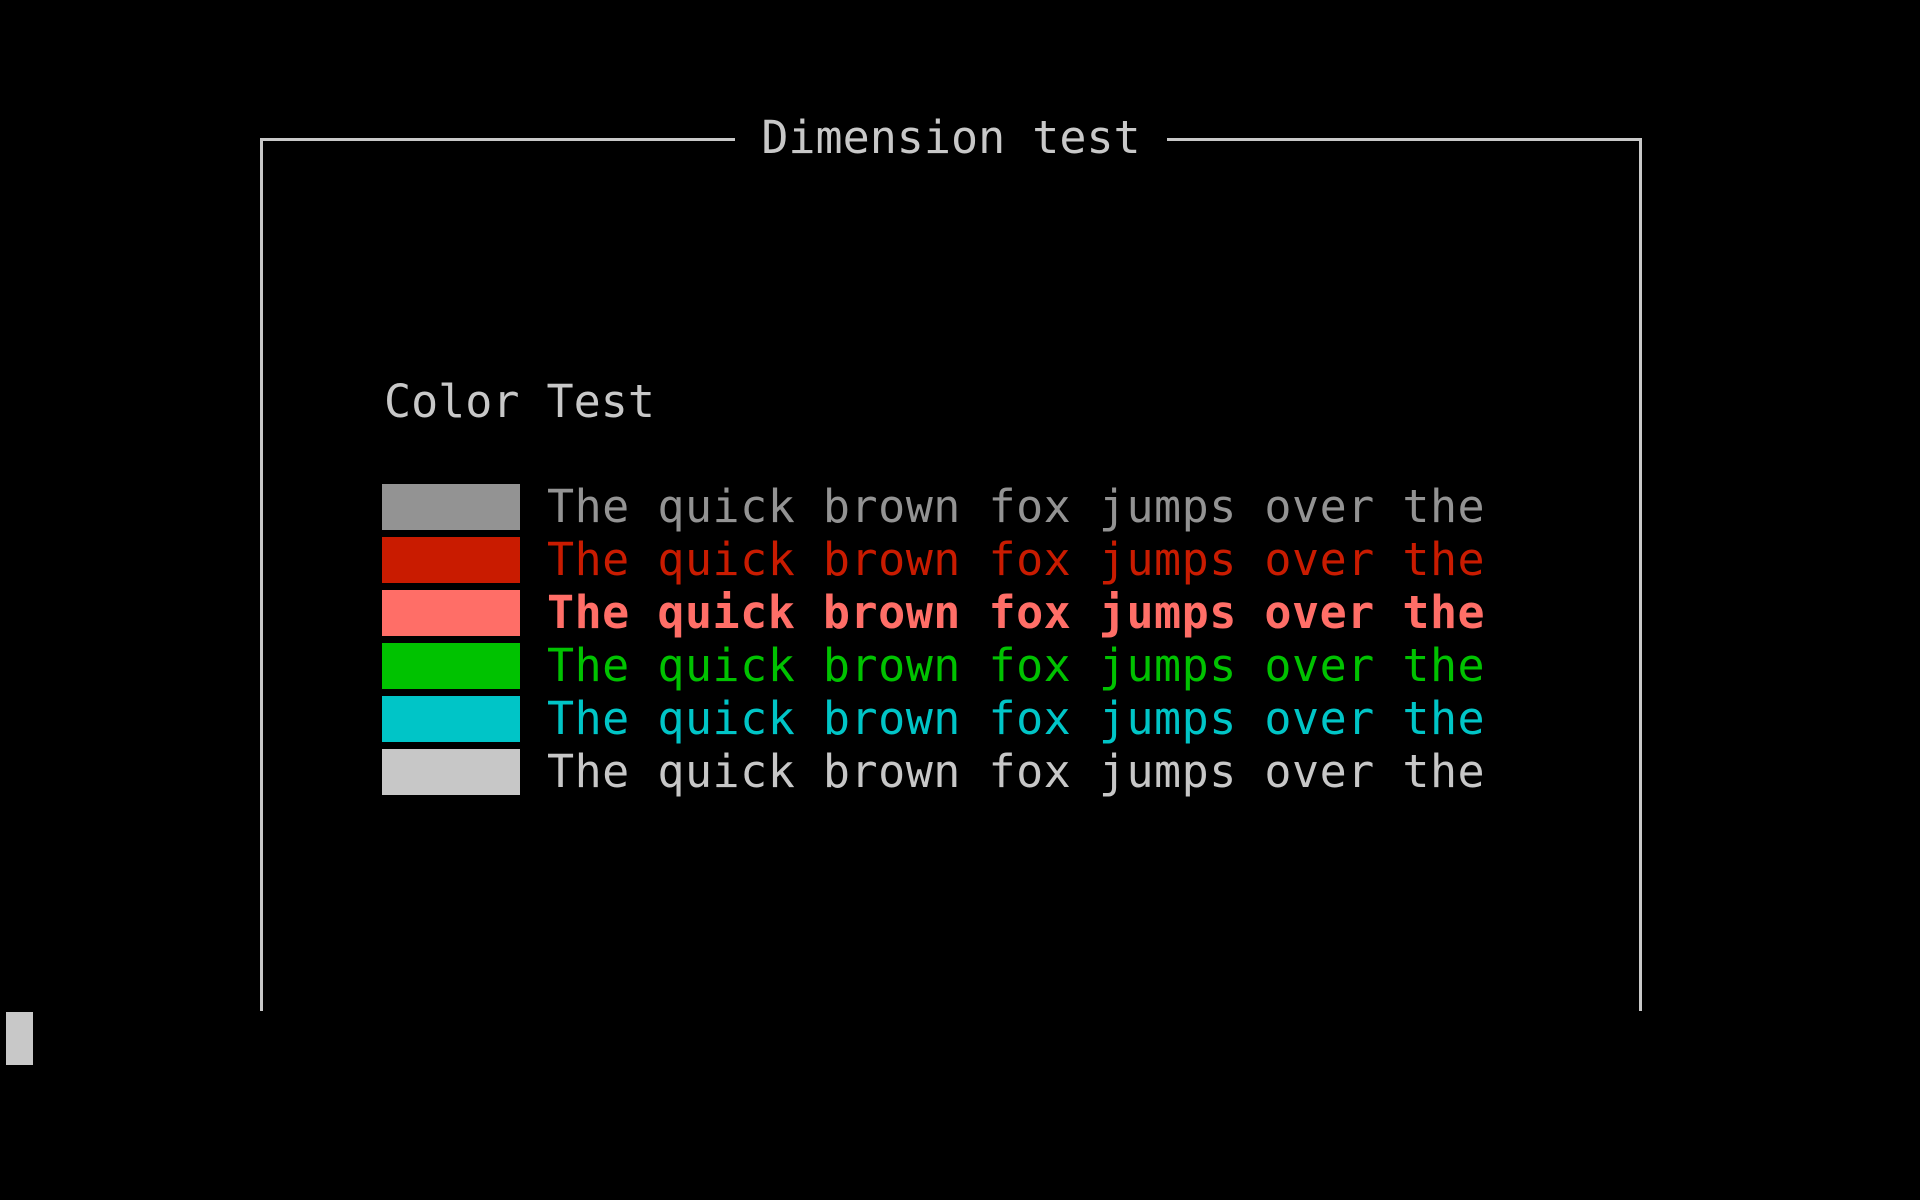 The width and height of the screenshot is (1920, 1200). I want to click on frame-right-border, so click(1640, 574).